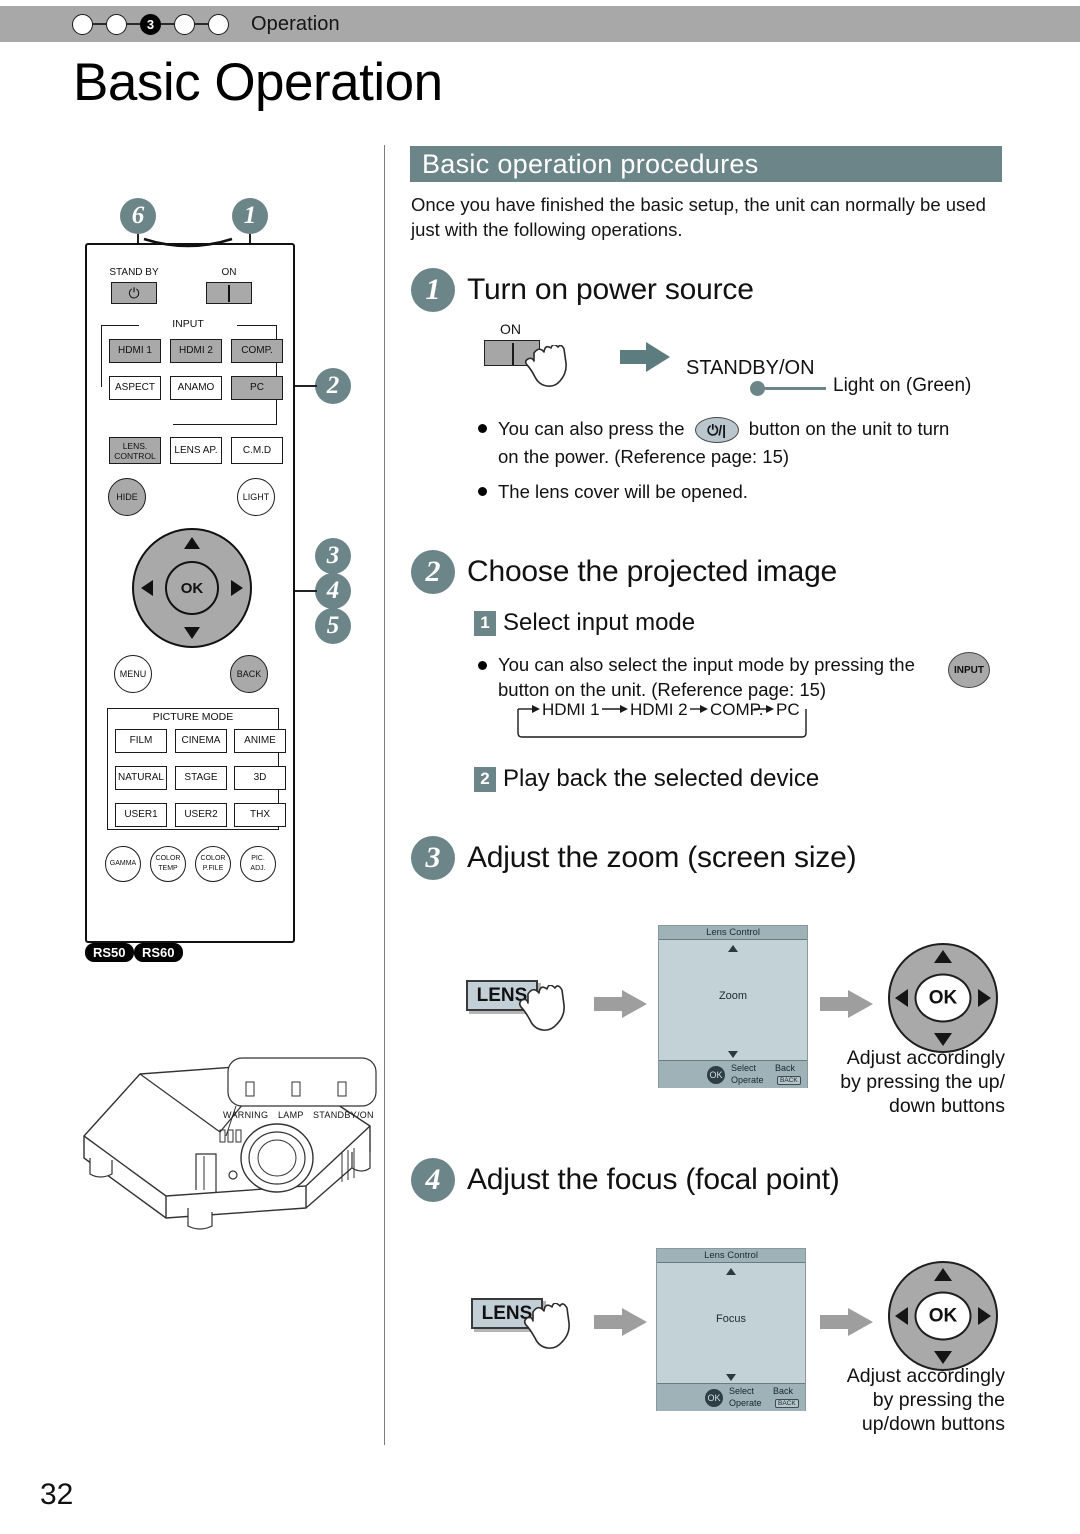  I want to click on breadcrumb-dots: 3, so click(150, 24).